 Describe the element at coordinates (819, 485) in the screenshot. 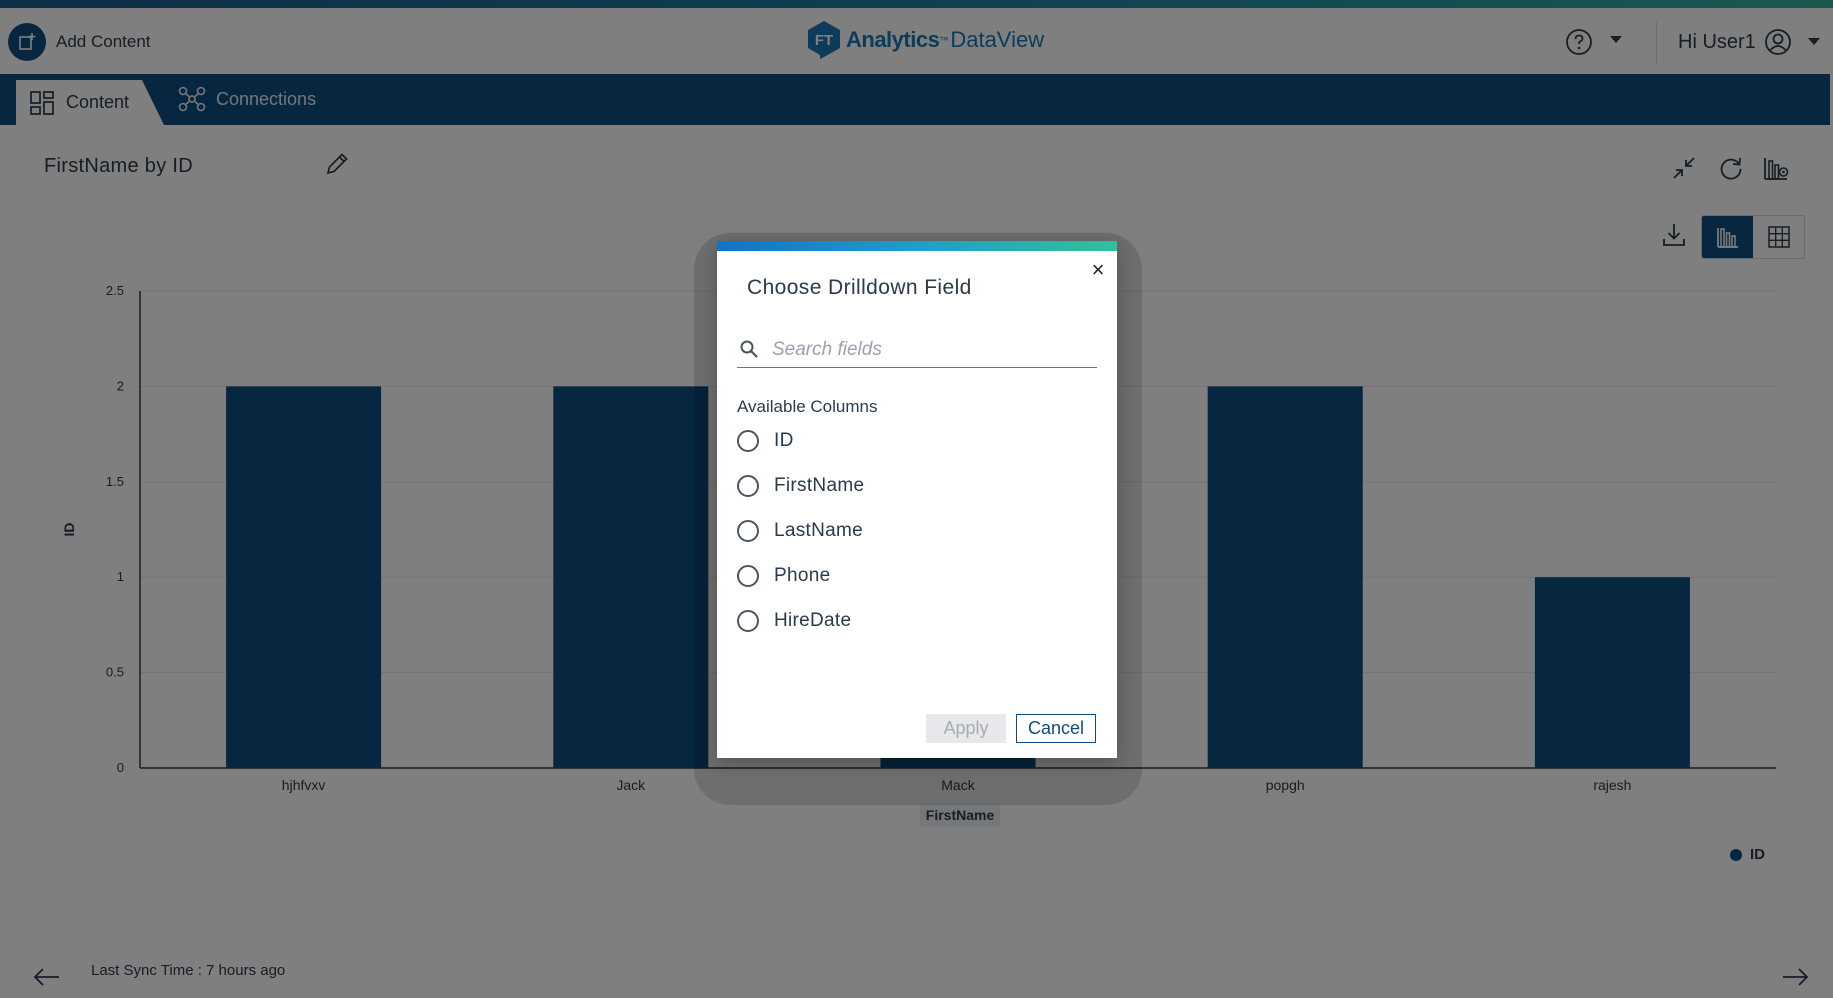

I see `column-option-label: FirstName` at that location.